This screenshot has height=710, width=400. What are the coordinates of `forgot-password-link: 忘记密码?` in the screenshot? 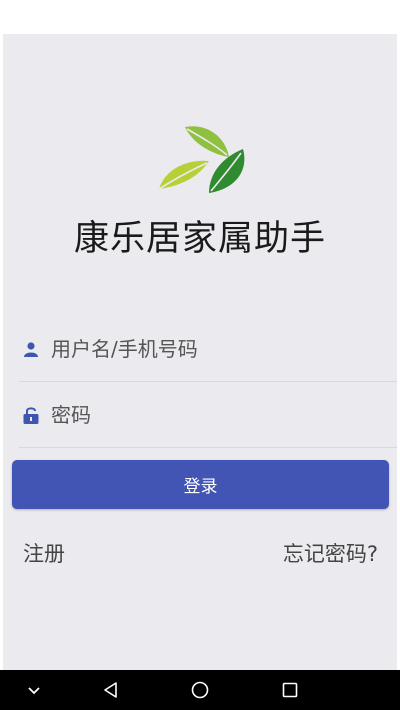 It's located at (330, 553).